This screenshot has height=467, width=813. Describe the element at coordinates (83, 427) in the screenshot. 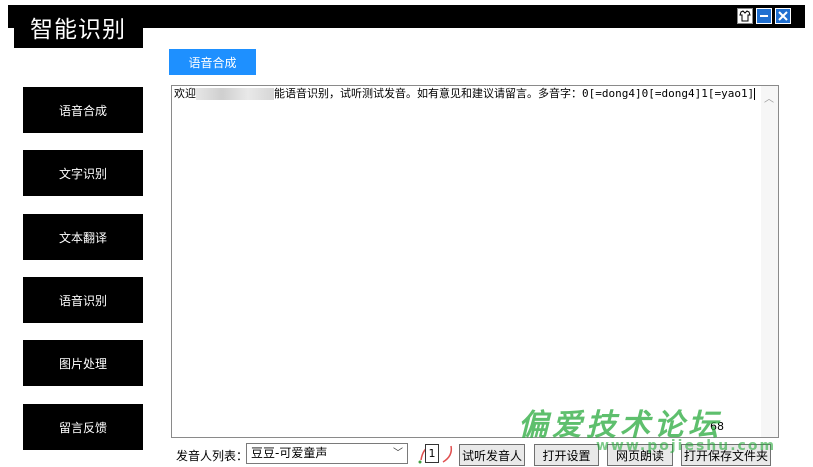

I see `sidebar-item-feedback: 留言反馈` at that location.